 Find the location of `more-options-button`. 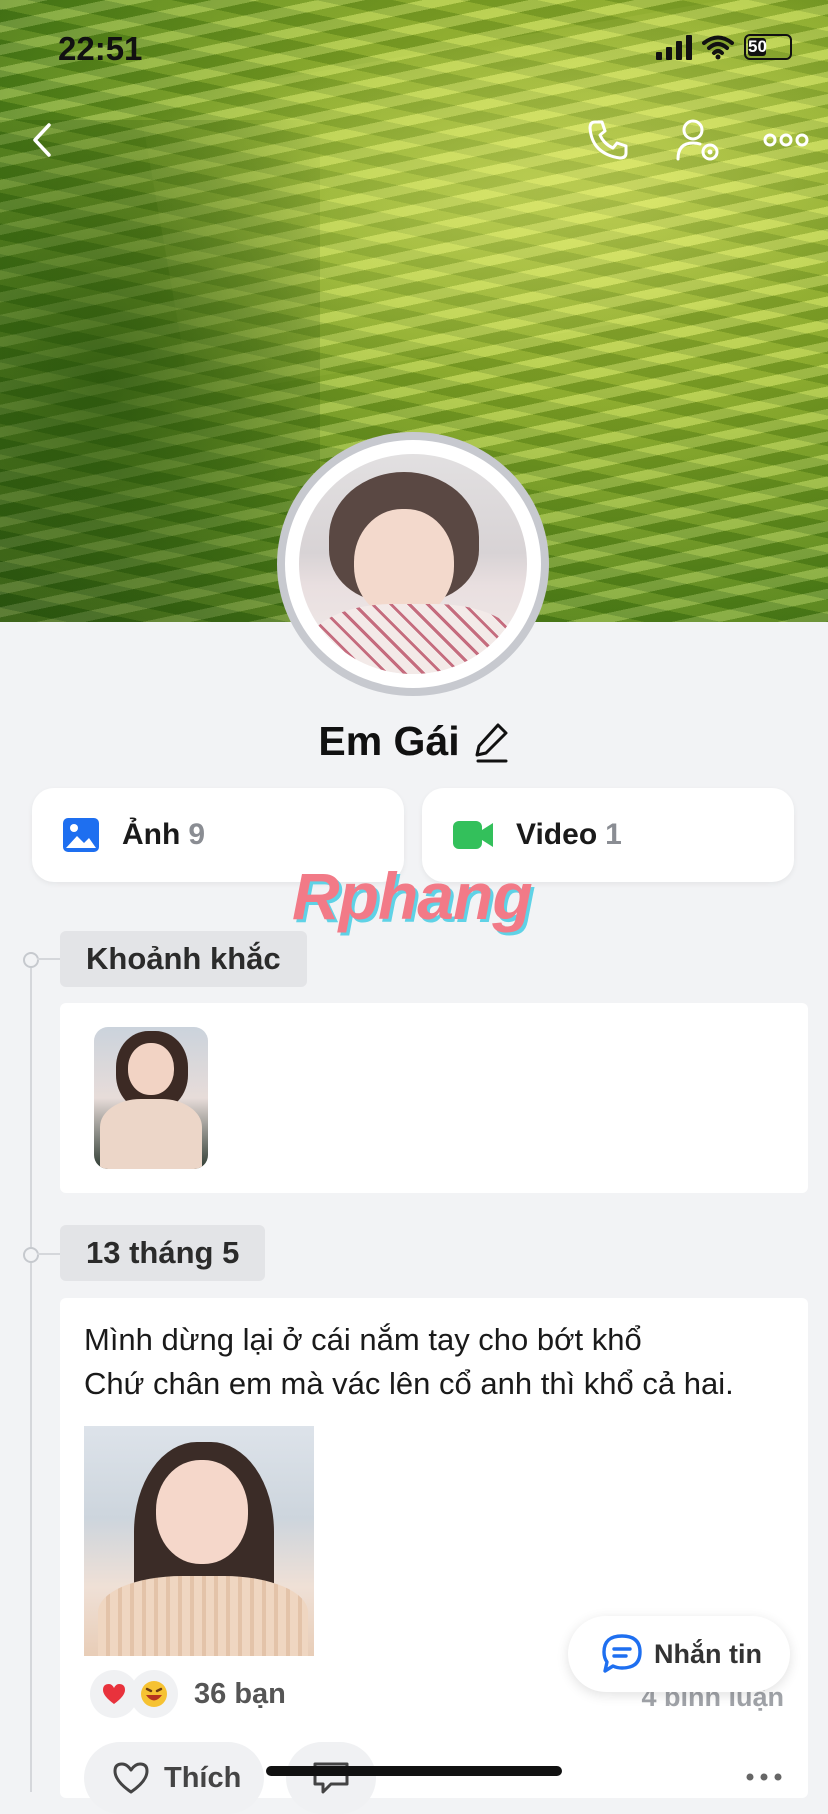

more-options-button is located at coordinates (786, 140).